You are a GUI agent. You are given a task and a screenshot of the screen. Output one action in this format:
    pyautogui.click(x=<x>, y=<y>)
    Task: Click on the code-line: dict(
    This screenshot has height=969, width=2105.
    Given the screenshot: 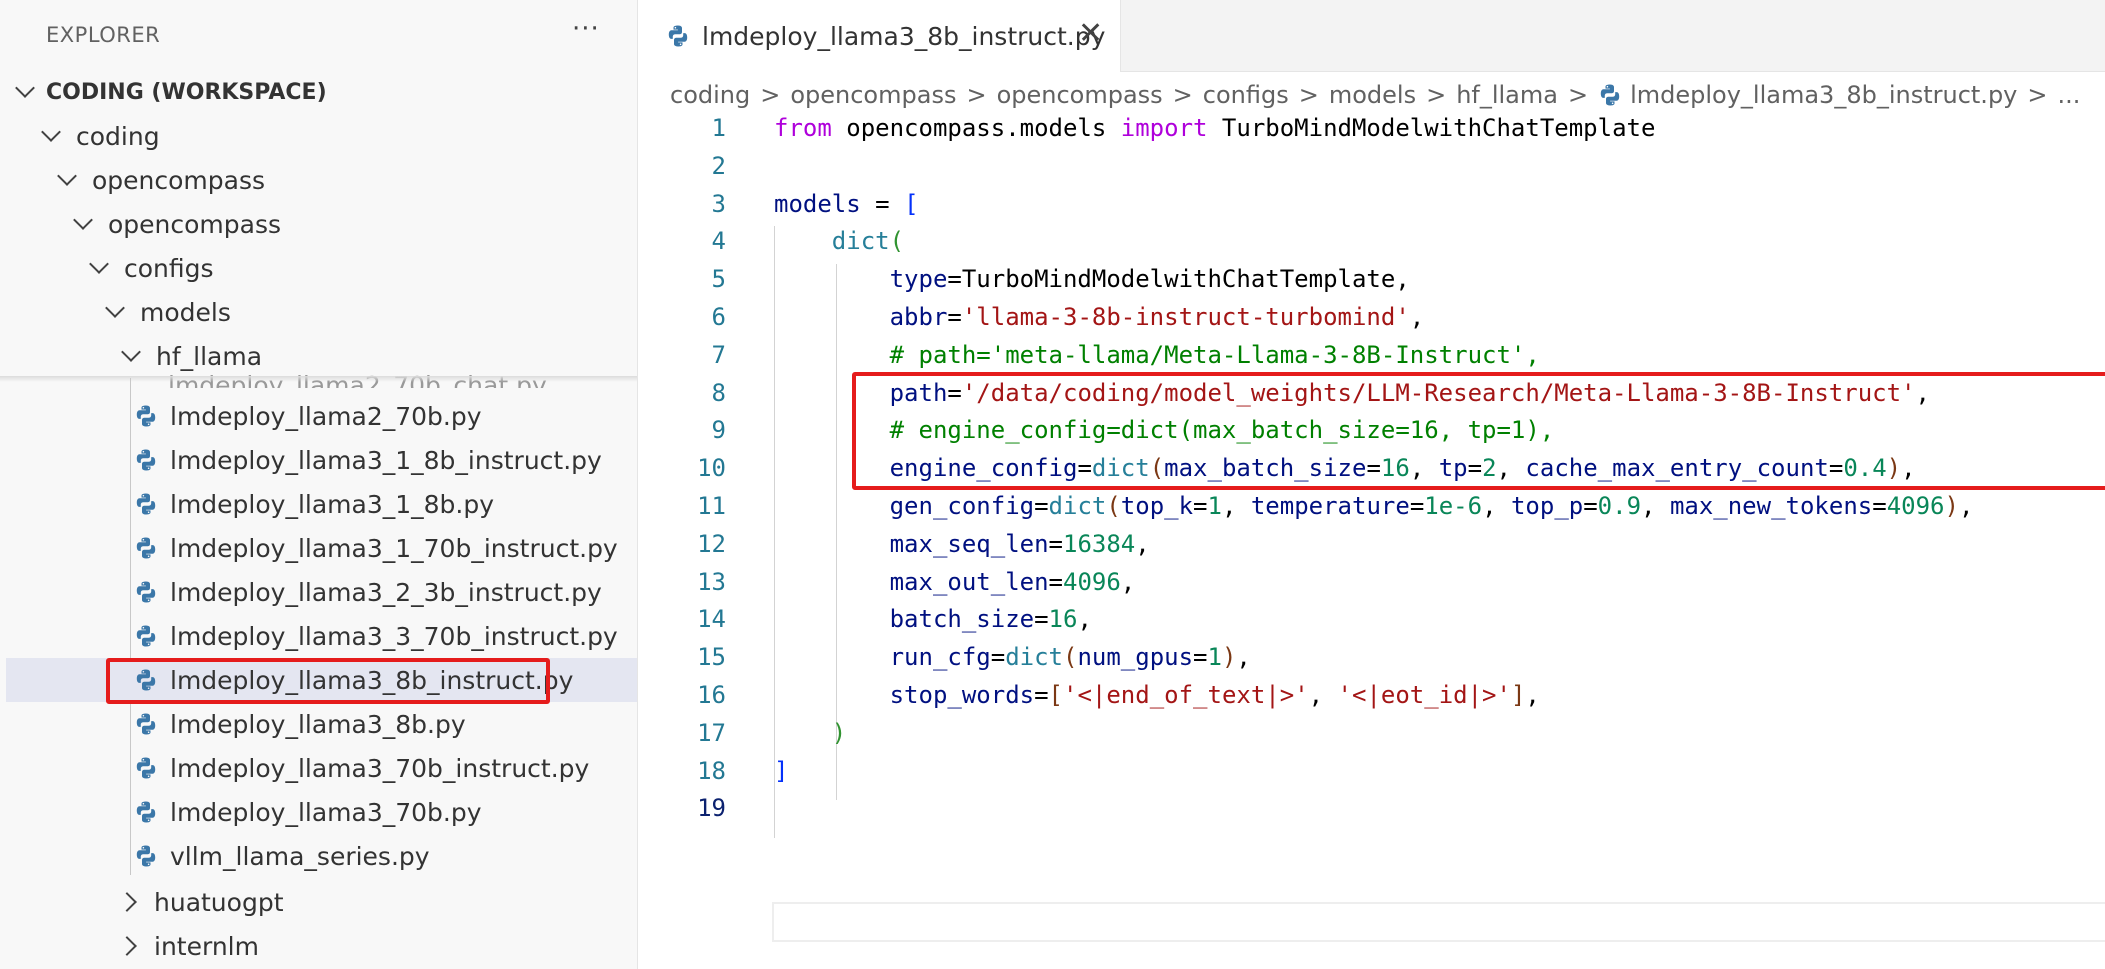 What is the action you would take?
    pyautogui.click(x=839, y=241)
    